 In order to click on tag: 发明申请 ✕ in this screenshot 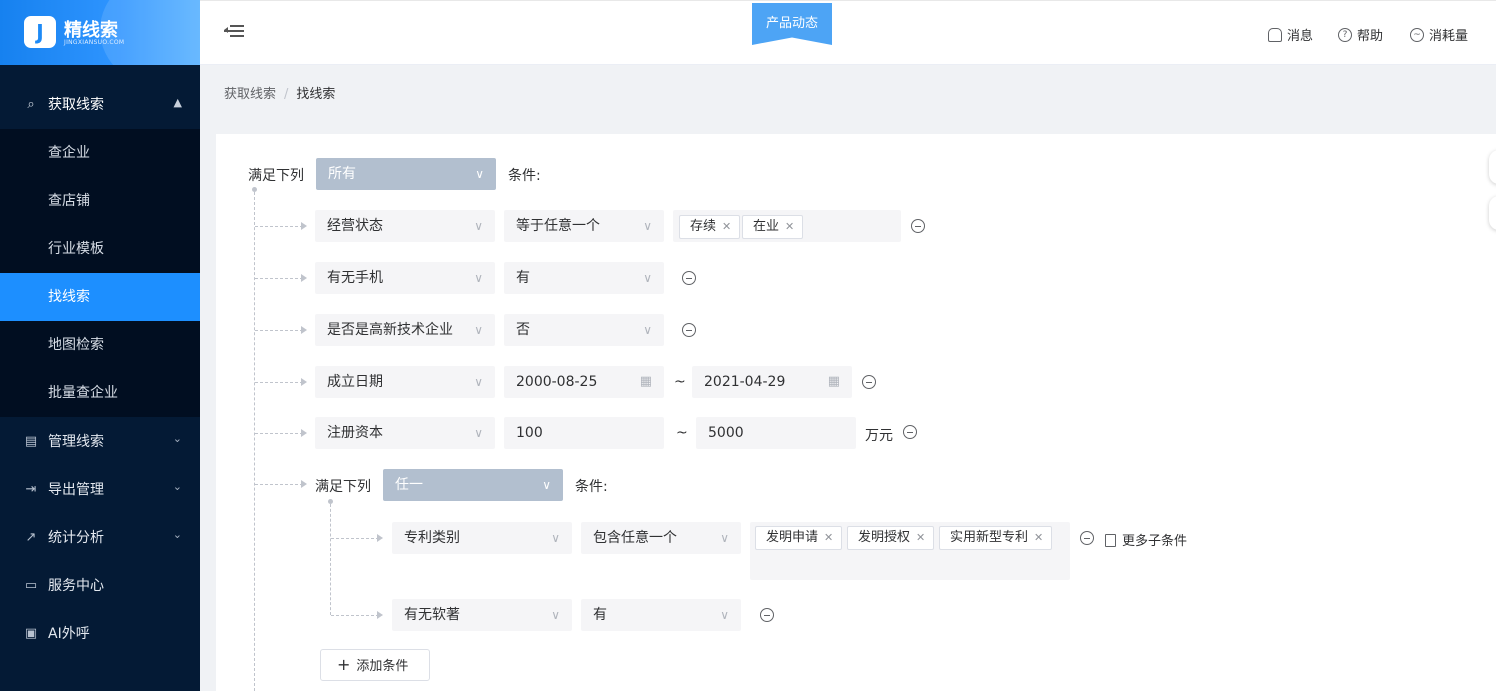, I will do `click(799, 538)`.